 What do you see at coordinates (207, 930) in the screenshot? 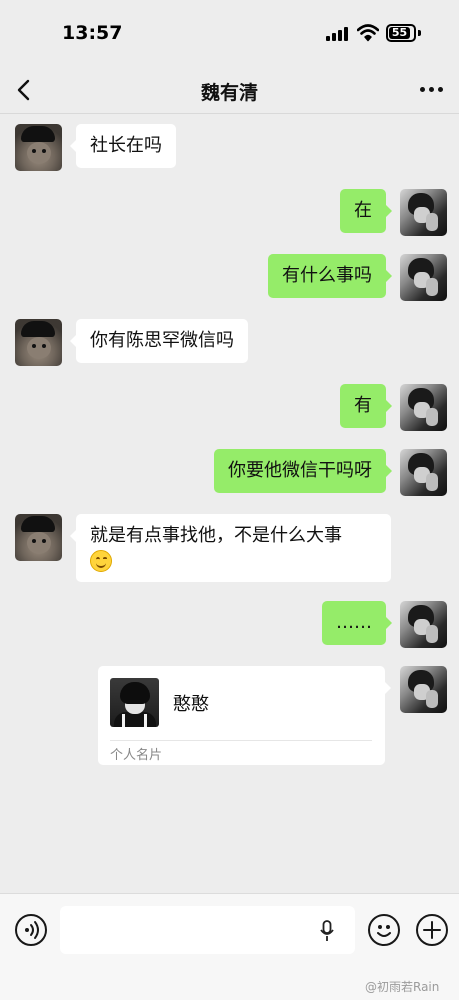
I see `message-input` at bounding box center [207, 930].